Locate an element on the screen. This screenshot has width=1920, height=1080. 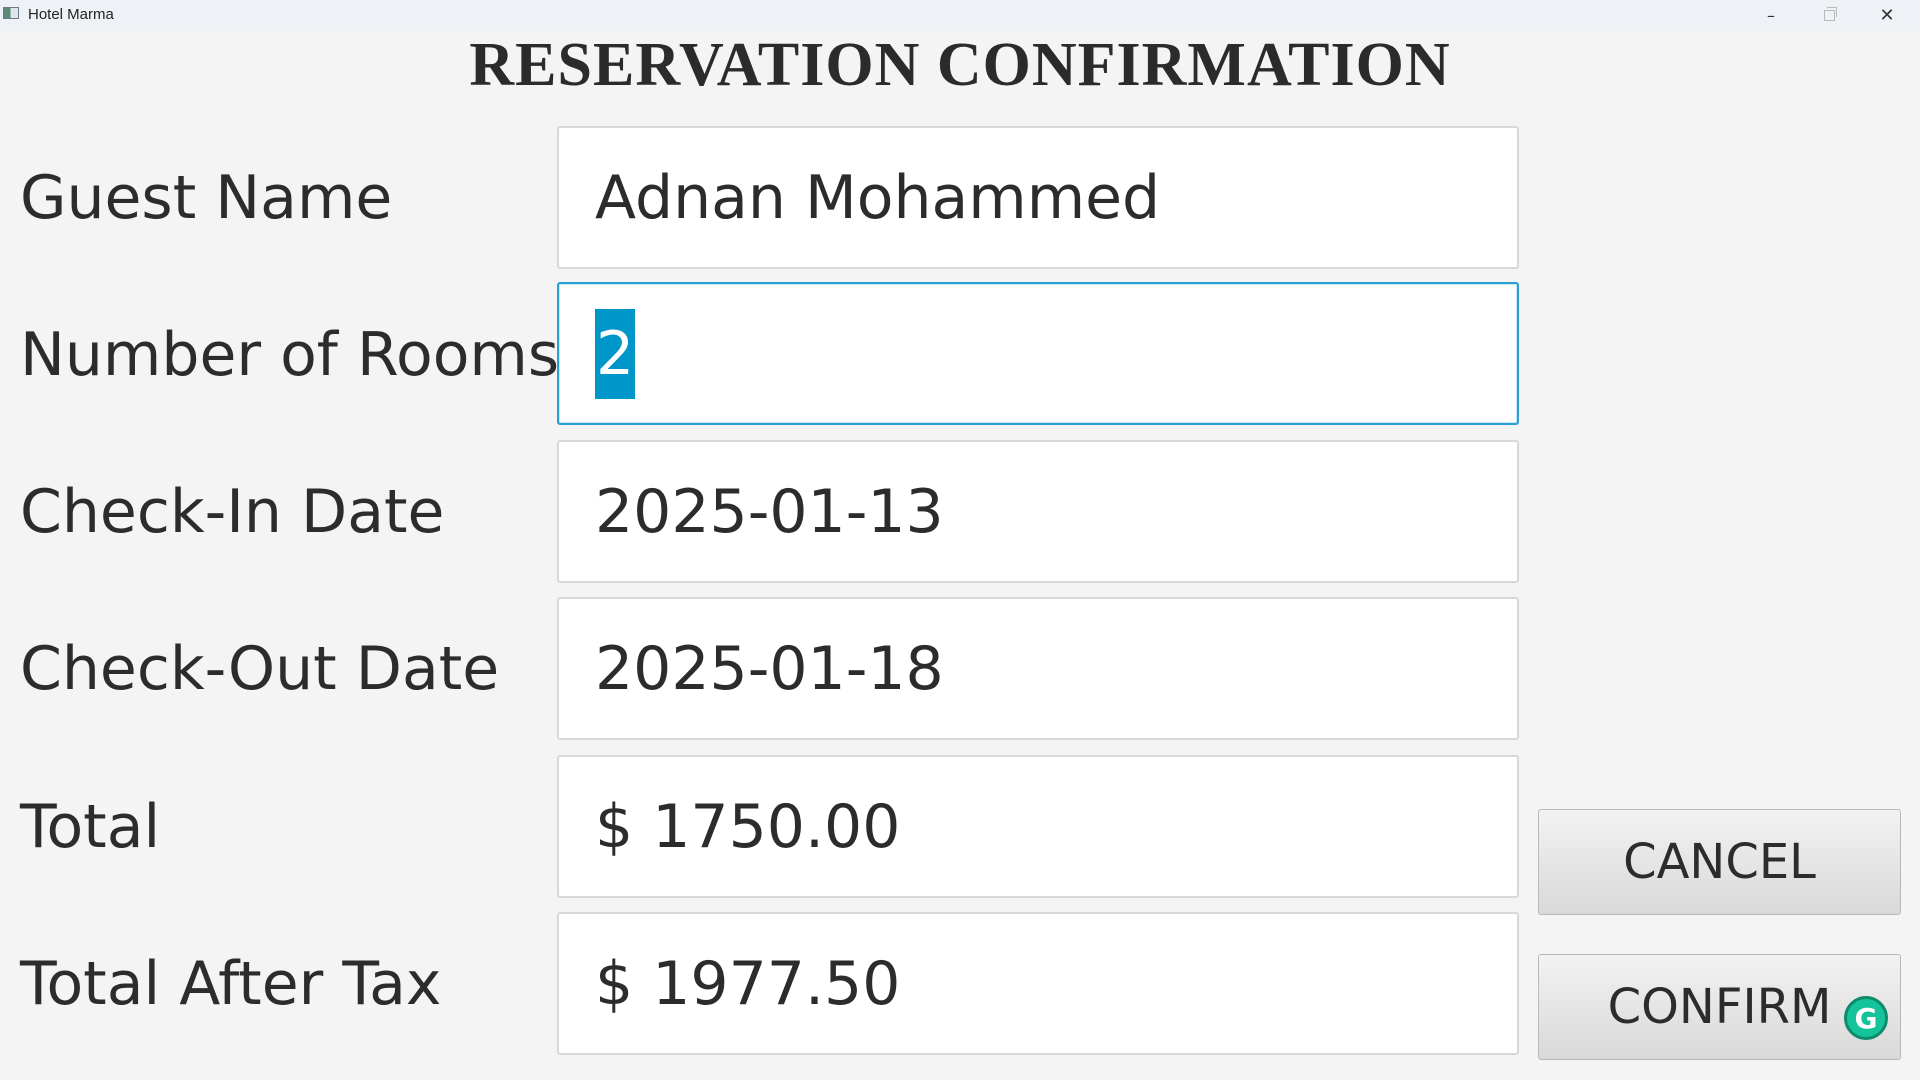
guest-name-label: Guest Name is located at coordinates (206, 198).